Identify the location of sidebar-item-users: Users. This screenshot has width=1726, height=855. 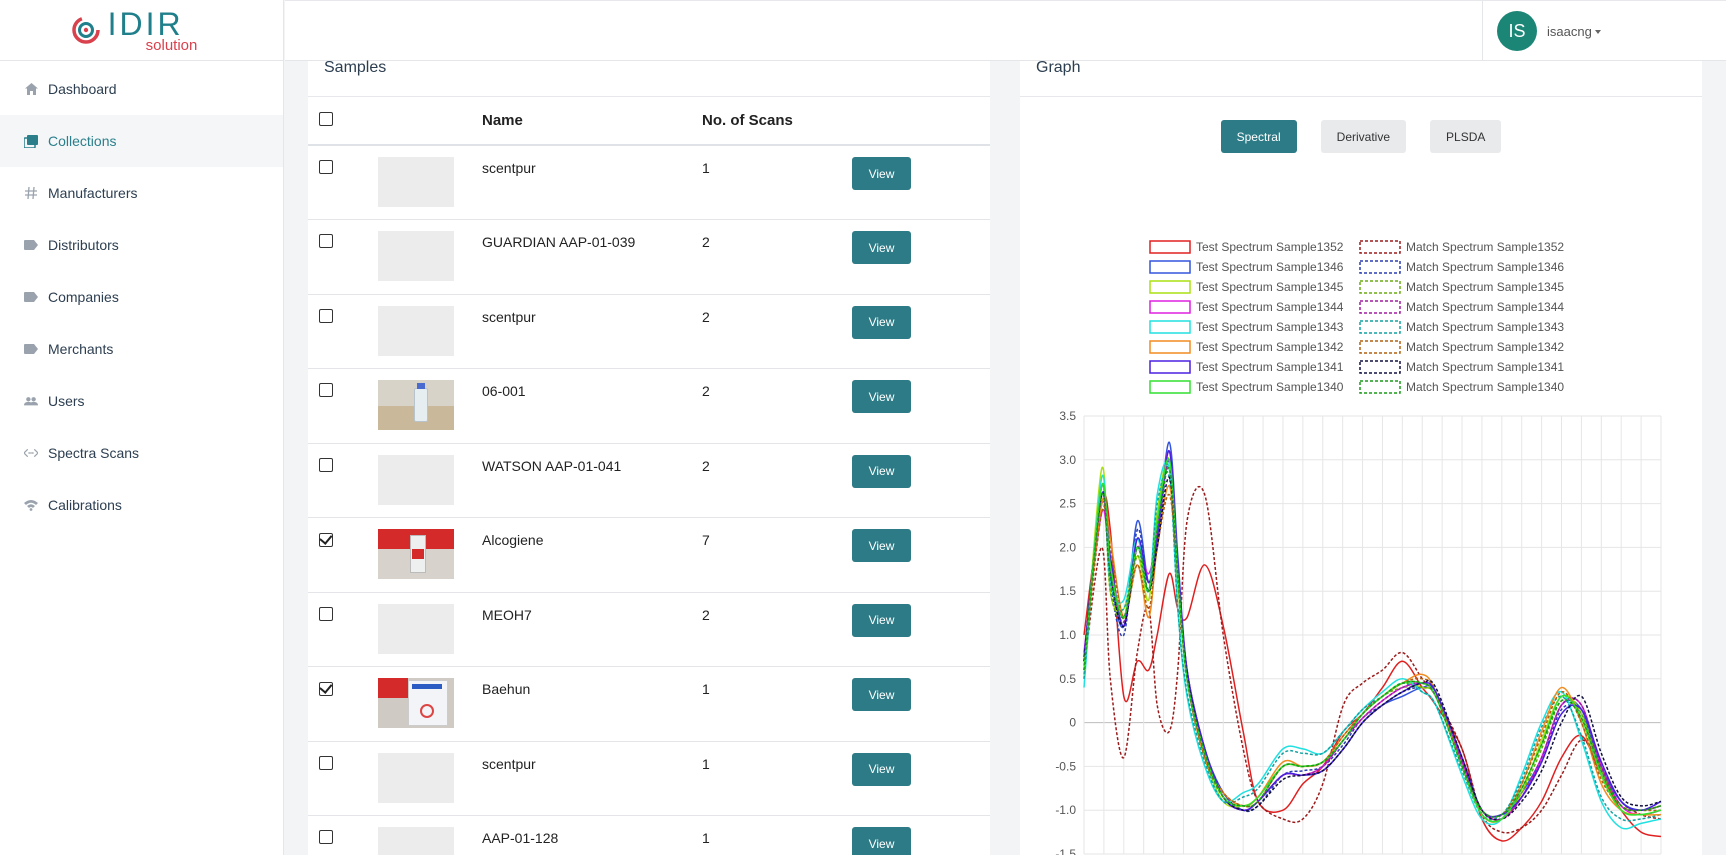
(141, 401).